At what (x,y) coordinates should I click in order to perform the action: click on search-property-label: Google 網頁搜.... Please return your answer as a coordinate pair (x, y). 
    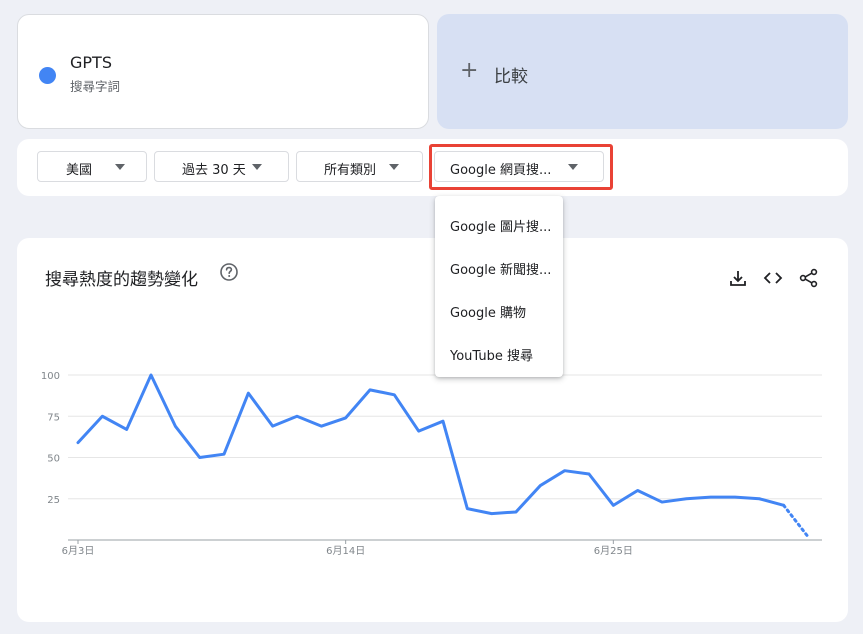
    Looking at the image, I should click on (501, 170).